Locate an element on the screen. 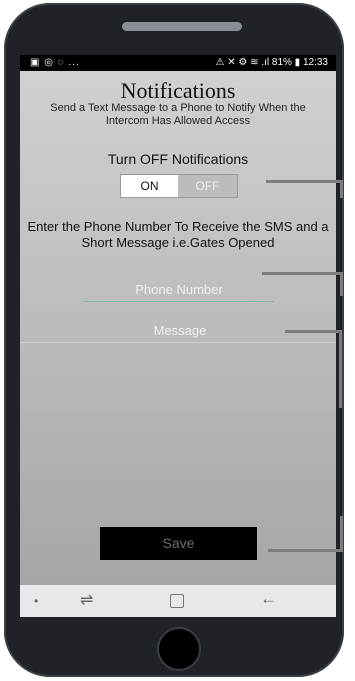 Image resolution: width=355 pixels, height=681 pixels. page-title: Notifications is located at coordinates (178, 90).